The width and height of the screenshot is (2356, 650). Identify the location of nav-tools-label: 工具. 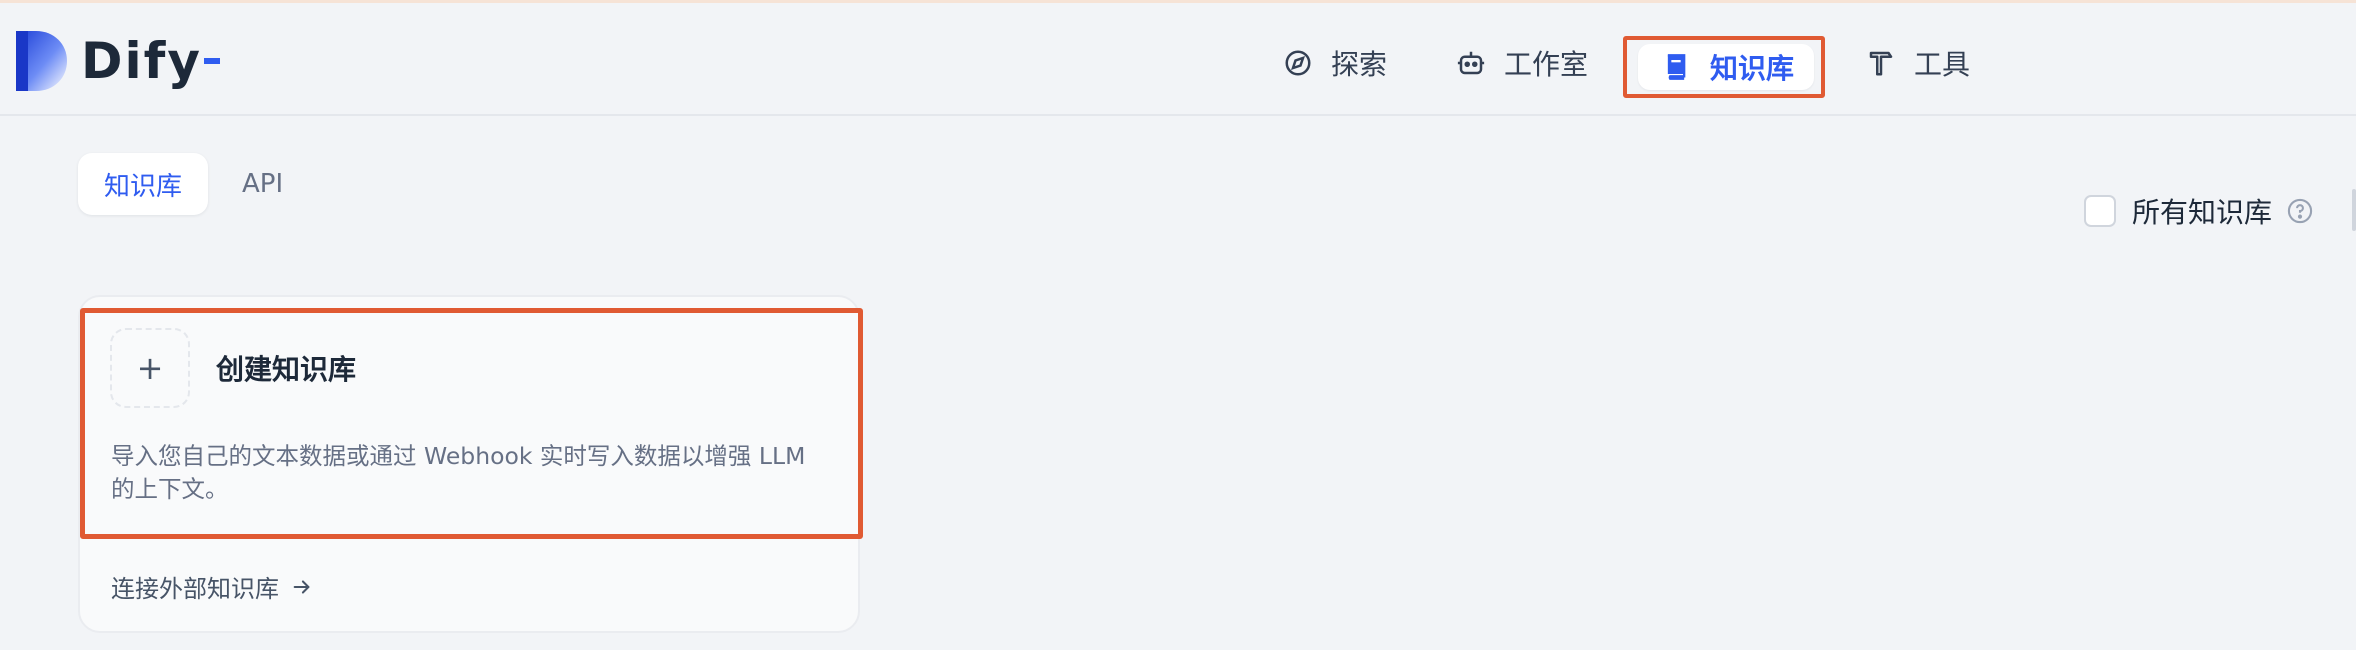
(1942, 64).